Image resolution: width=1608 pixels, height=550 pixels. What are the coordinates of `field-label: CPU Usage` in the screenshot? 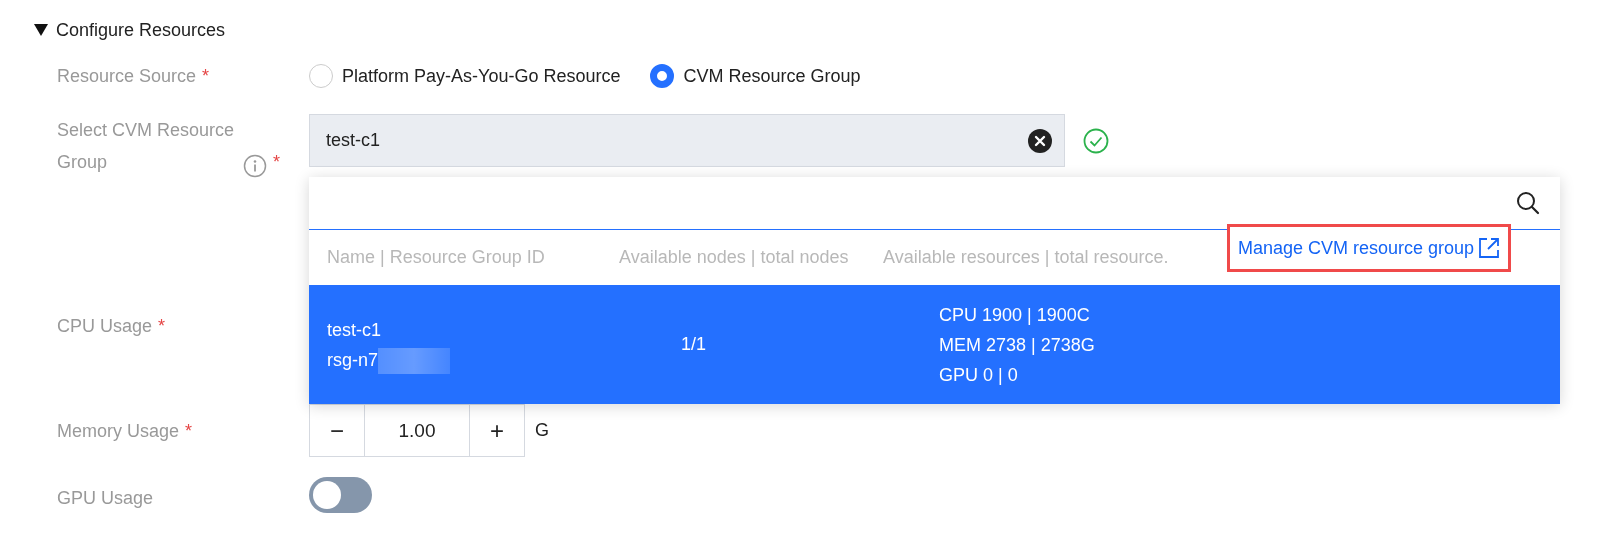 It's located at (105, 326).